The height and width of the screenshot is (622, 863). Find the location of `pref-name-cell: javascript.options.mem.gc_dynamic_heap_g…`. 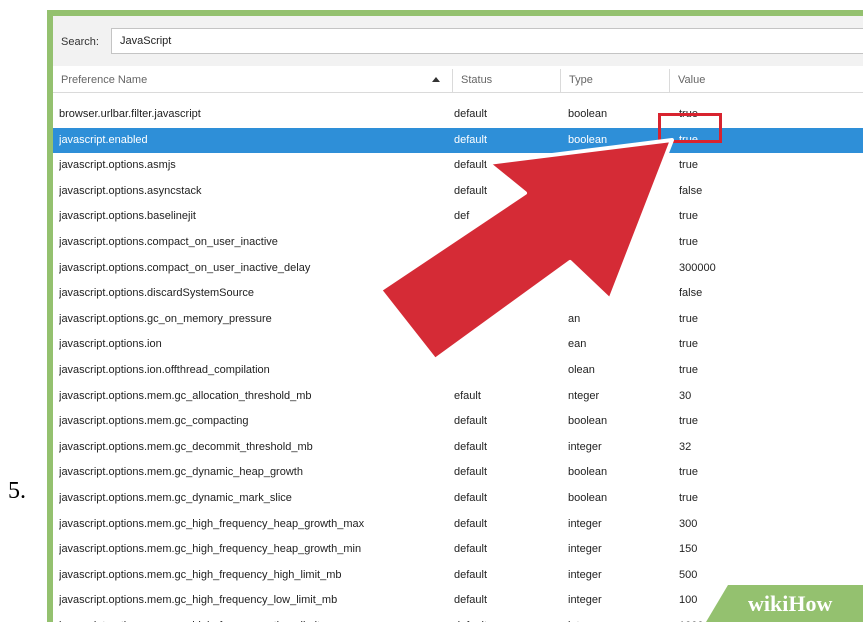

pref-name-cell: javascript.options.mem.gc_dynamic_heap_g… is located at coordinates (181, 472).